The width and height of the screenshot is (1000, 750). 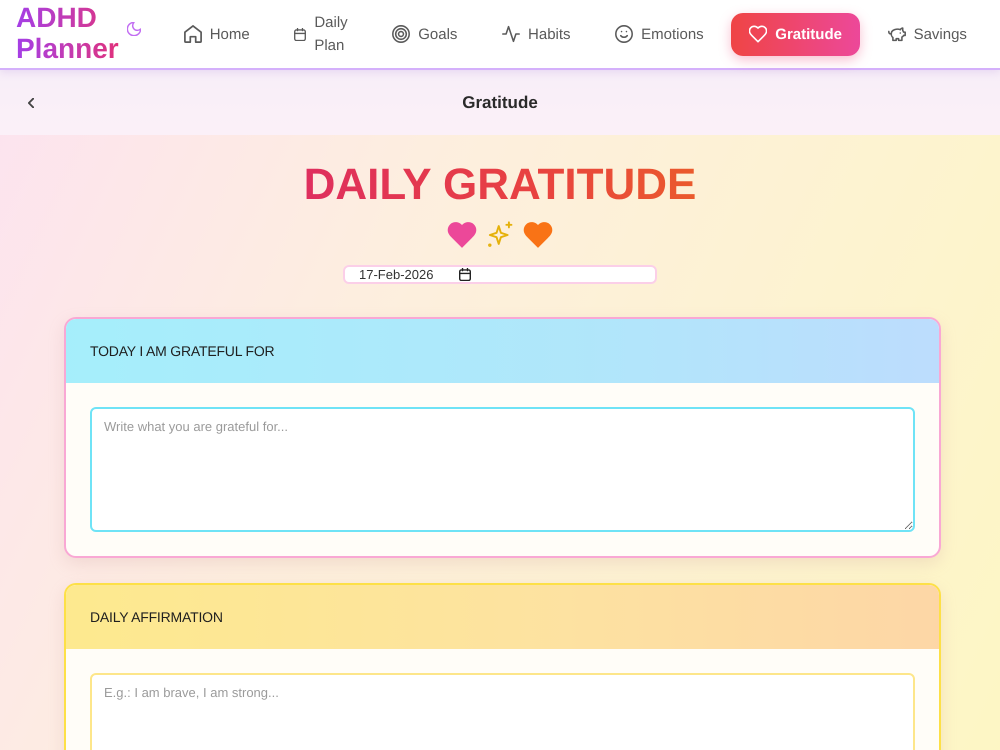 I want to click on card-title: TODAY I AM GRATEFUL FOR, so click(x=182, y=351).